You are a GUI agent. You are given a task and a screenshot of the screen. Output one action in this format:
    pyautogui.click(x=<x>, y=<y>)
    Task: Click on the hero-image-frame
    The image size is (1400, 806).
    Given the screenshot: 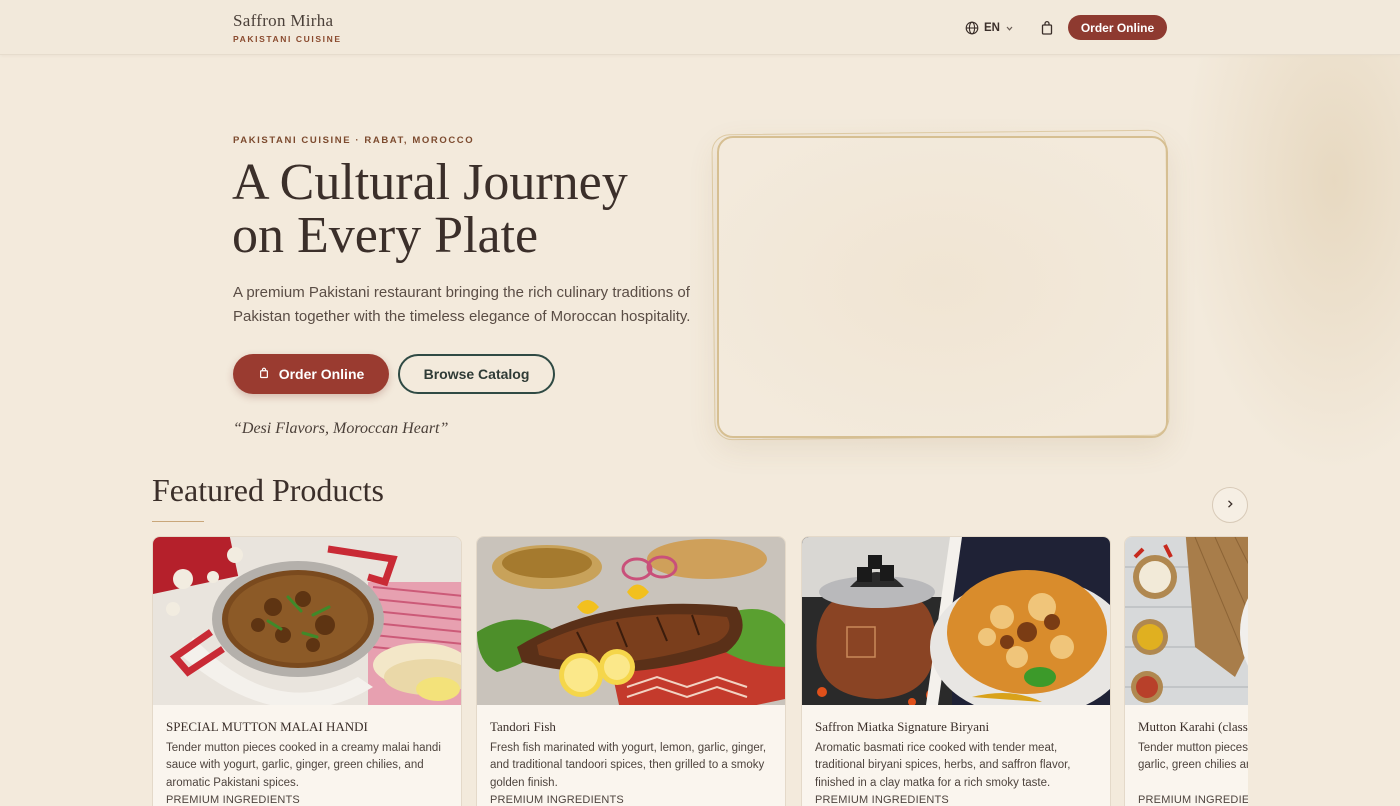 What is the action you would take?
    pyautogui.click(x=942, y=287)
    